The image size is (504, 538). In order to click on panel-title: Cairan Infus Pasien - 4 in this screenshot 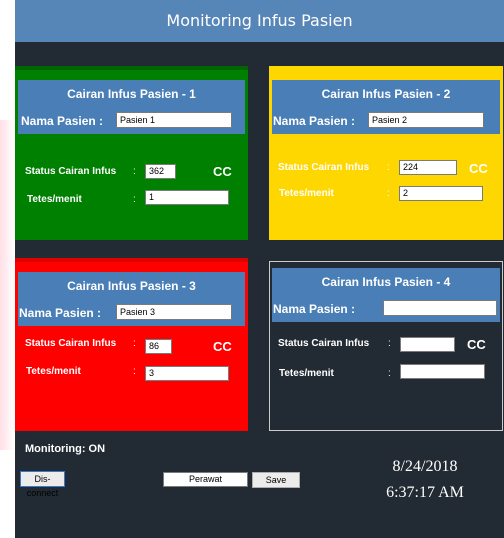, I will do `click(386, 282)`.